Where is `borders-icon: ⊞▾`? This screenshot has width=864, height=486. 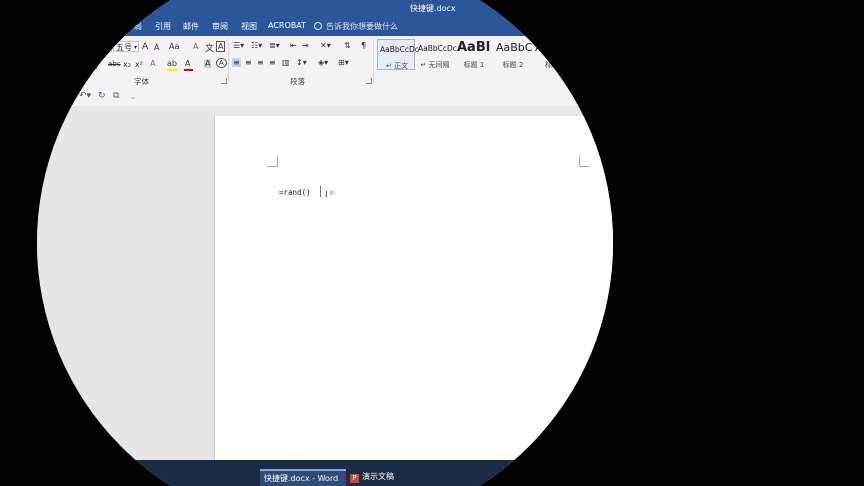
borders-icon: ⊞▾ is located at coordinates (343, 62).